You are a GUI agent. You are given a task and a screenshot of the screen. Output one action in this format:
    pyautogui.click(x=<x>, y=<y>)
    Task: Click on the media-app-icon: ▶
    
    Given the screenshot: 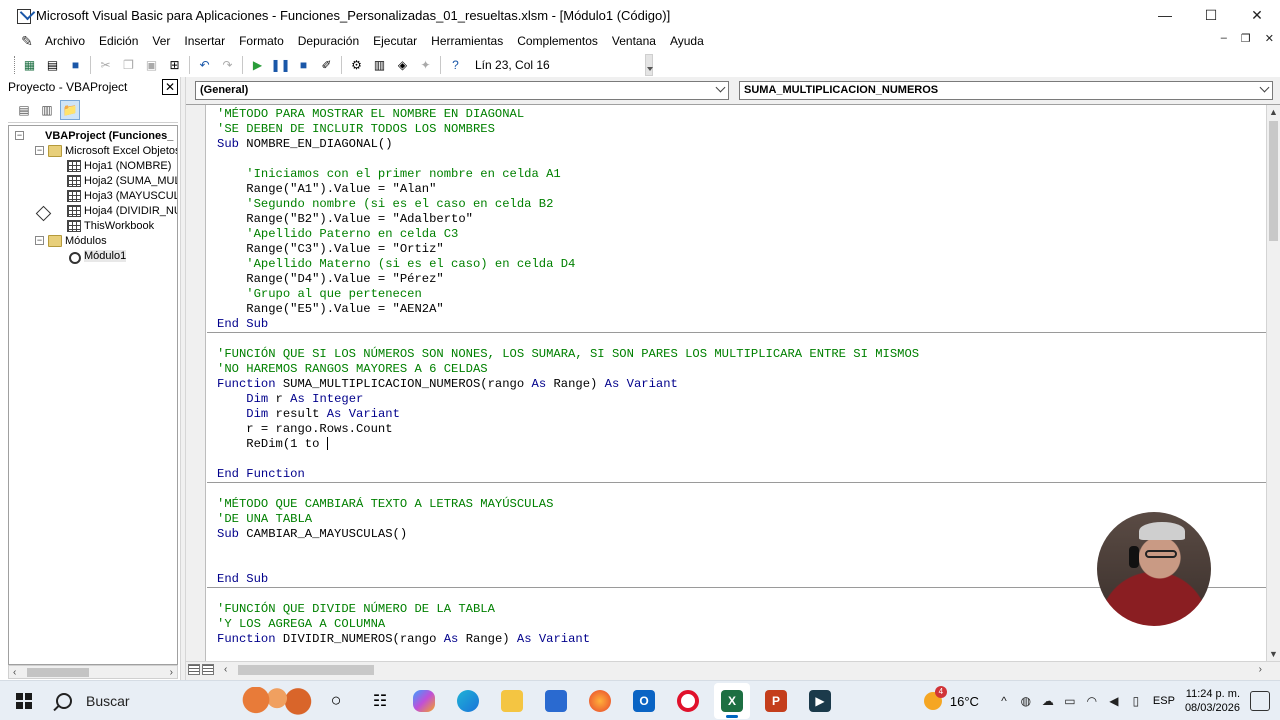 What is the action you would take?
    pyautogui.click(x=820, y=701)
    